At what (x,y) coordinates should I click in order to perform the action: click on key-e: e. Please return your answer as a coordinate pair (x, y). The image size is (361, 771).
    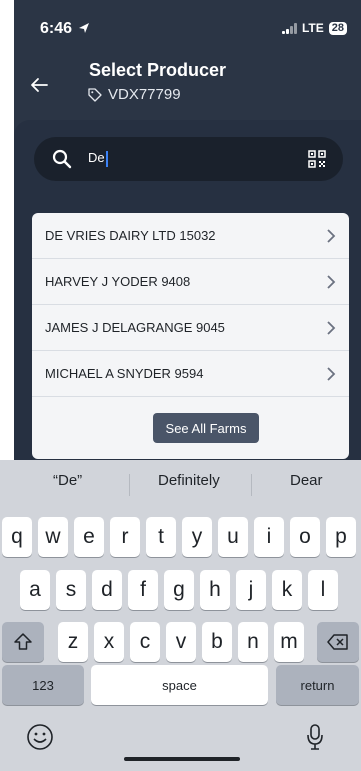
    Looking at the image, I should click on (89, 537).